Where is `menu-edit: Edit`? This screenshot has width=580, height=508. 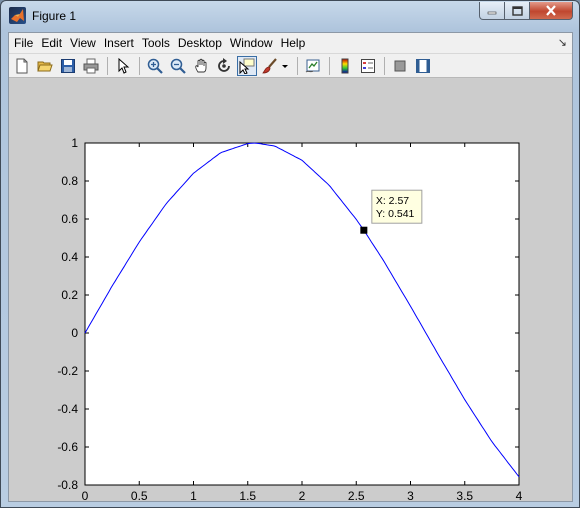
menu-edit: Edit is located at coordinates (51, 43).